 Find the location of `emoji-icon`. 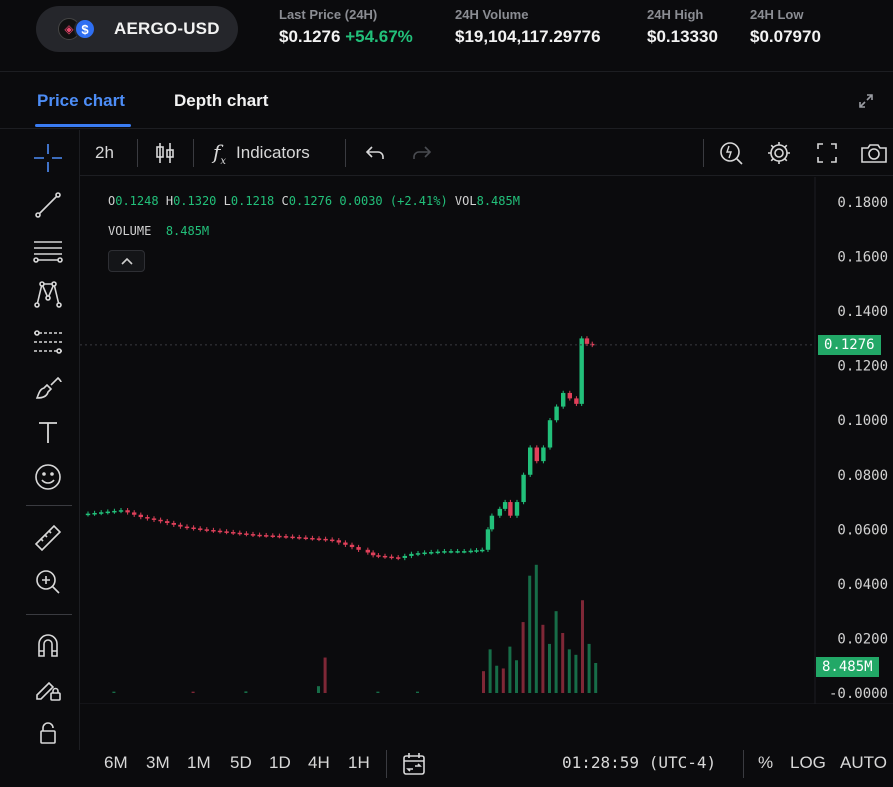

emoji-icon is located at coordinates (48, 477).